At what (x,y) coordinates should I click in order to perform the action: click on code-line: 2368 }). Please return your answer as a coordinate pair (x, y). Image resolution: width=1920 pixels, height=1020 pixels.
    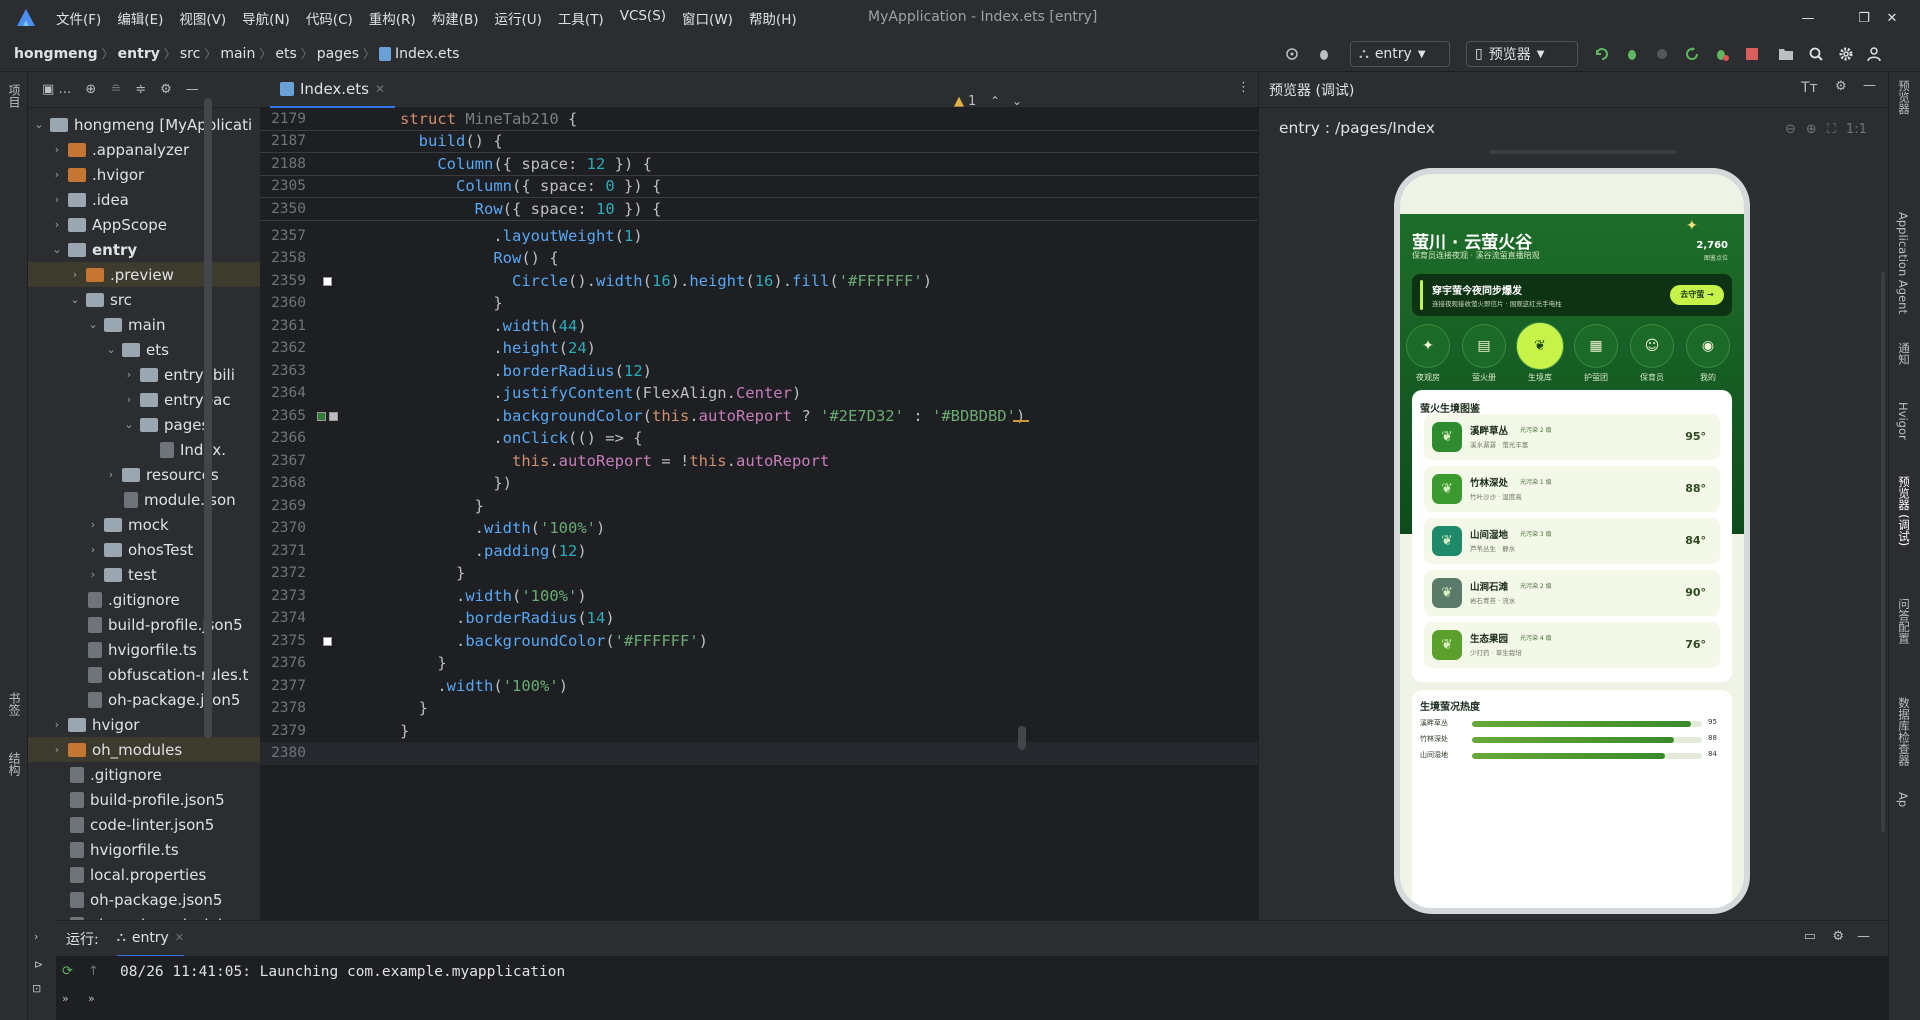
    Looking at the image, I should click on (759, 483).